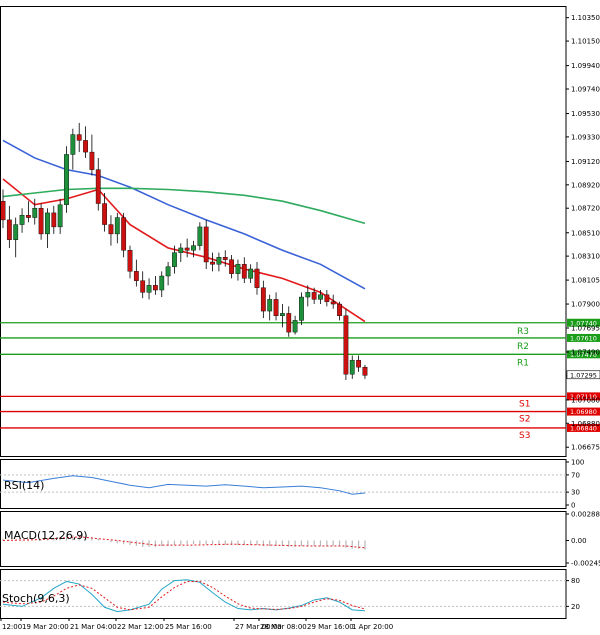 This screenshot has width=600, height=635. What do you see at coordinates (585, 281) in the screenshot?
I see `price-tick-label: 1.08105` at bounding box center [585, 281].